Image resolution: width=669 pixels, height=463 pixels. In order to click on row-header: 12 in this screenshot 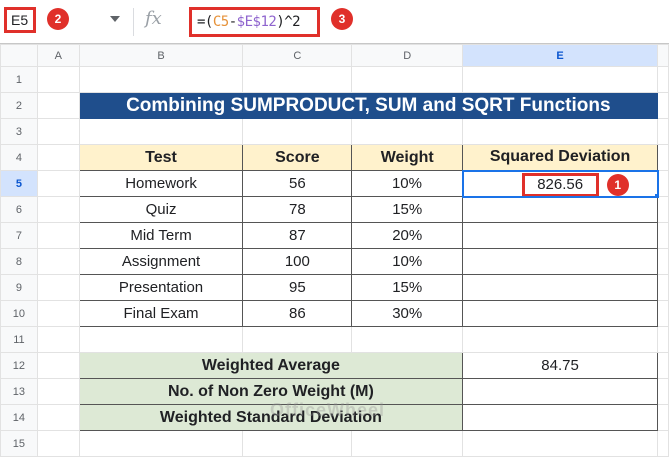, I will do `click(19, 365)`.